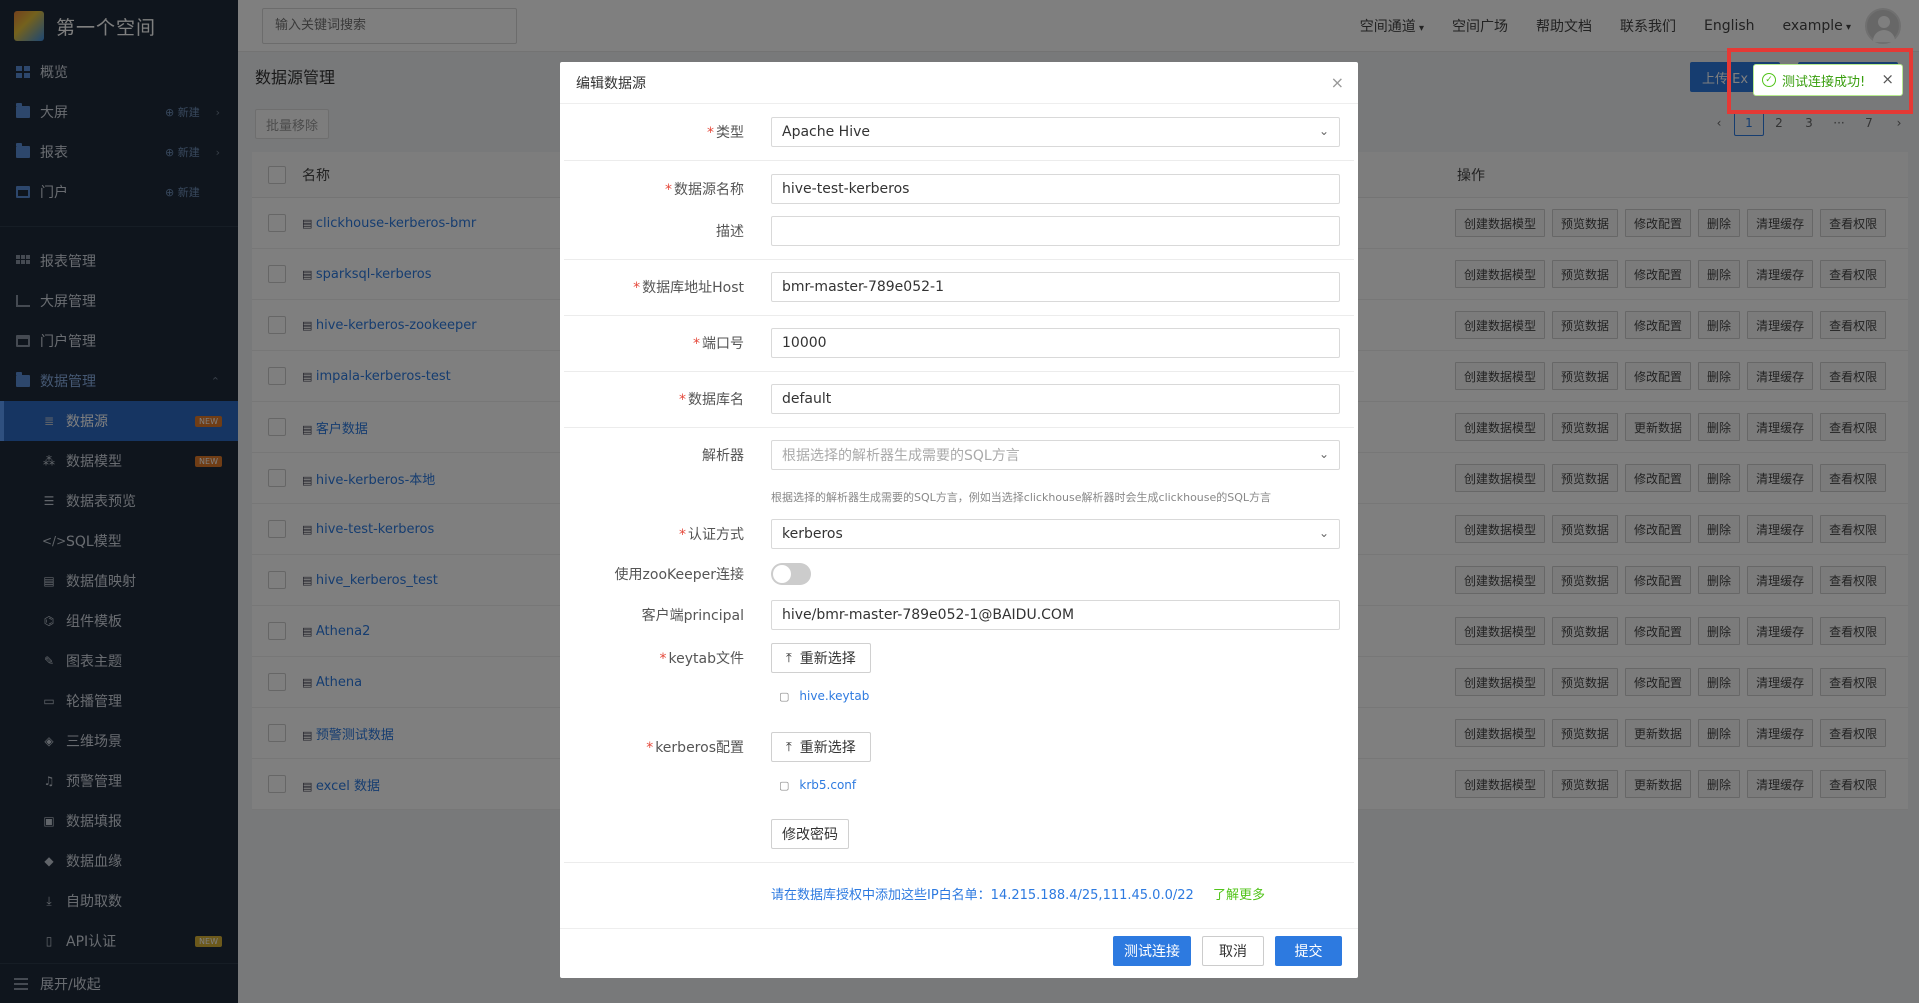 The height and width of the screenshot is (1003, 1919). I want to click on port-row: 端口号 10000, so click(959, 343).